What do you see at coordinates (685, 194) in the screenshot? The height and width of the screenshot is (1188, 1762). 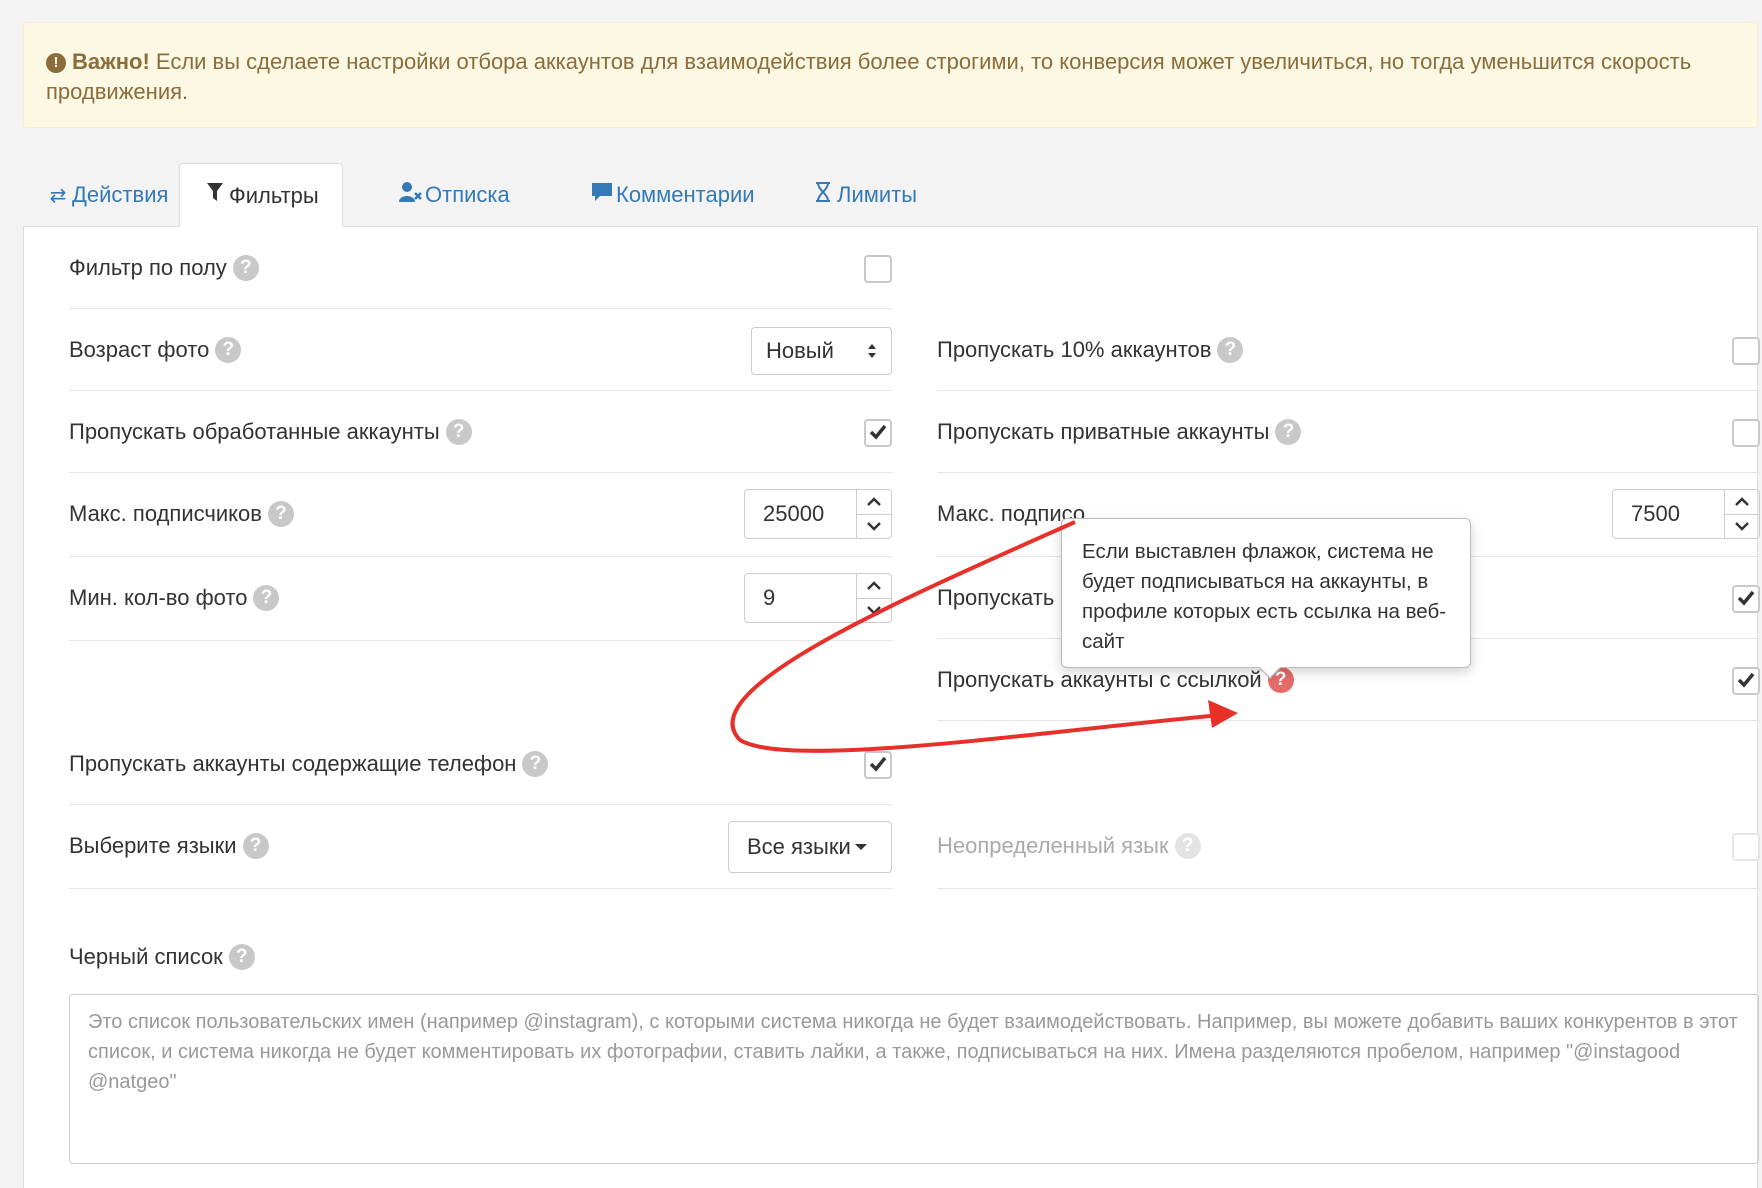 I see `tab-label: Комментарии` at bounding box center [685, 194].